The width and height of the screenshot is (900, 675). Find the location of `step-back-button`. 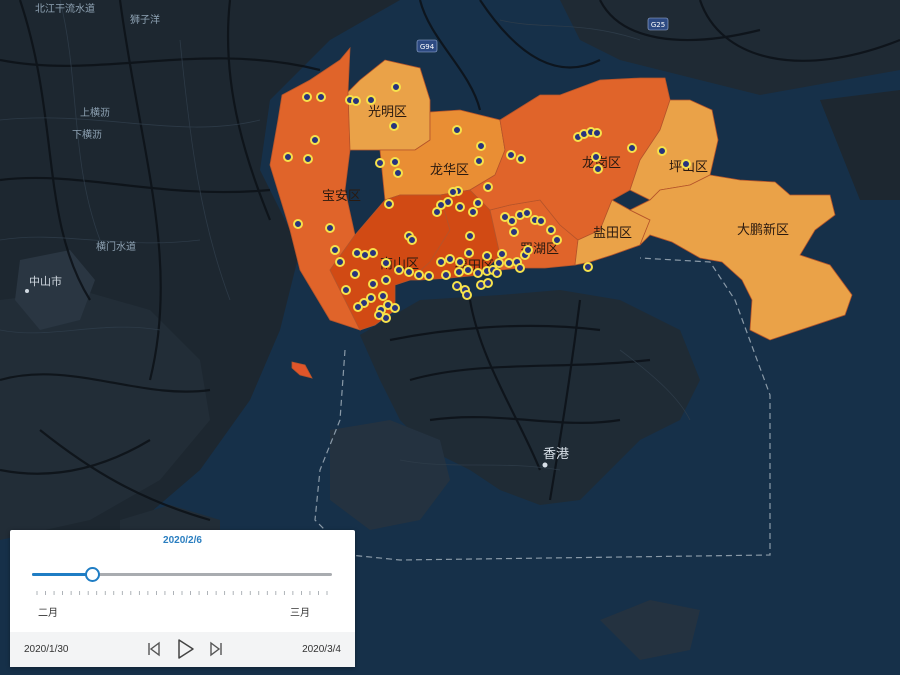

step-back-button is located at coordinates (153, 649).